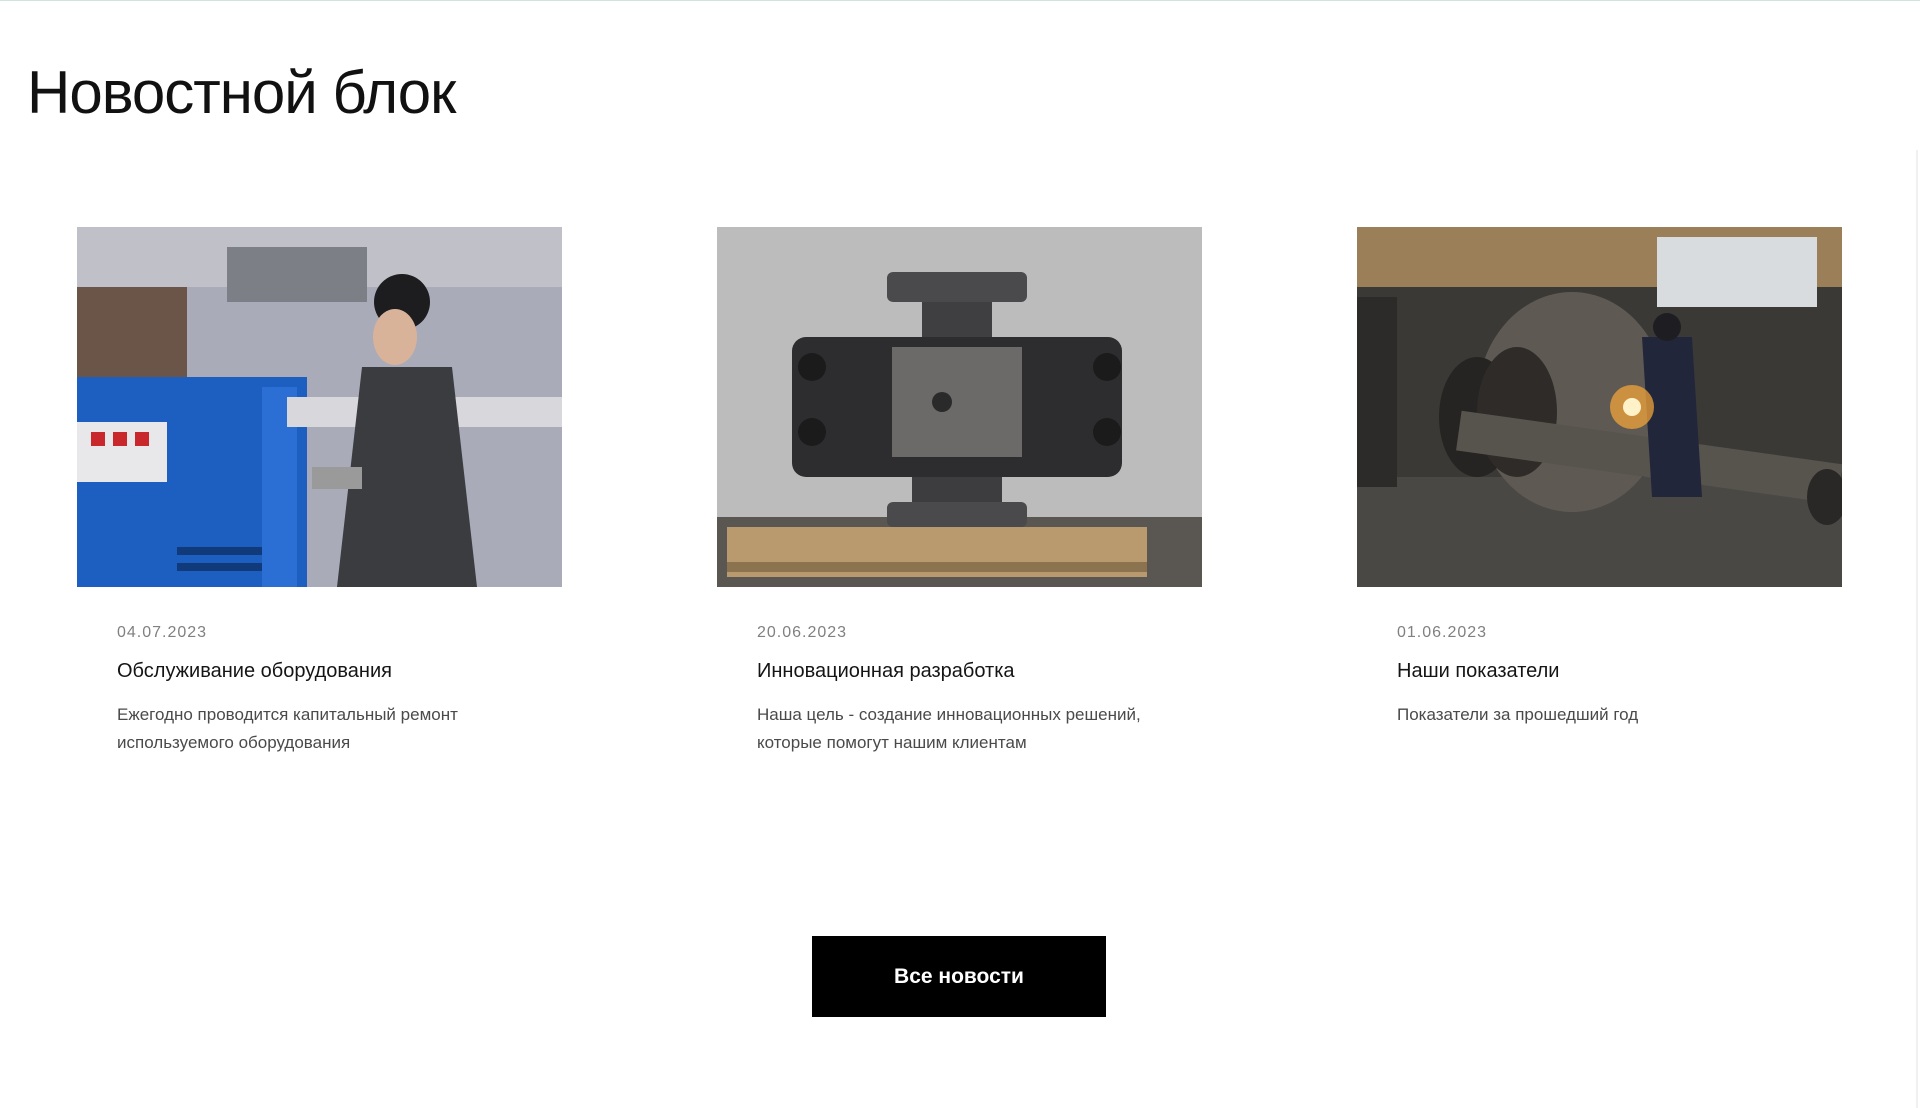 The width and height of the screenshot is (1920, 1108). I want to click on news-date: 20.06.2023, so click(802, 632).